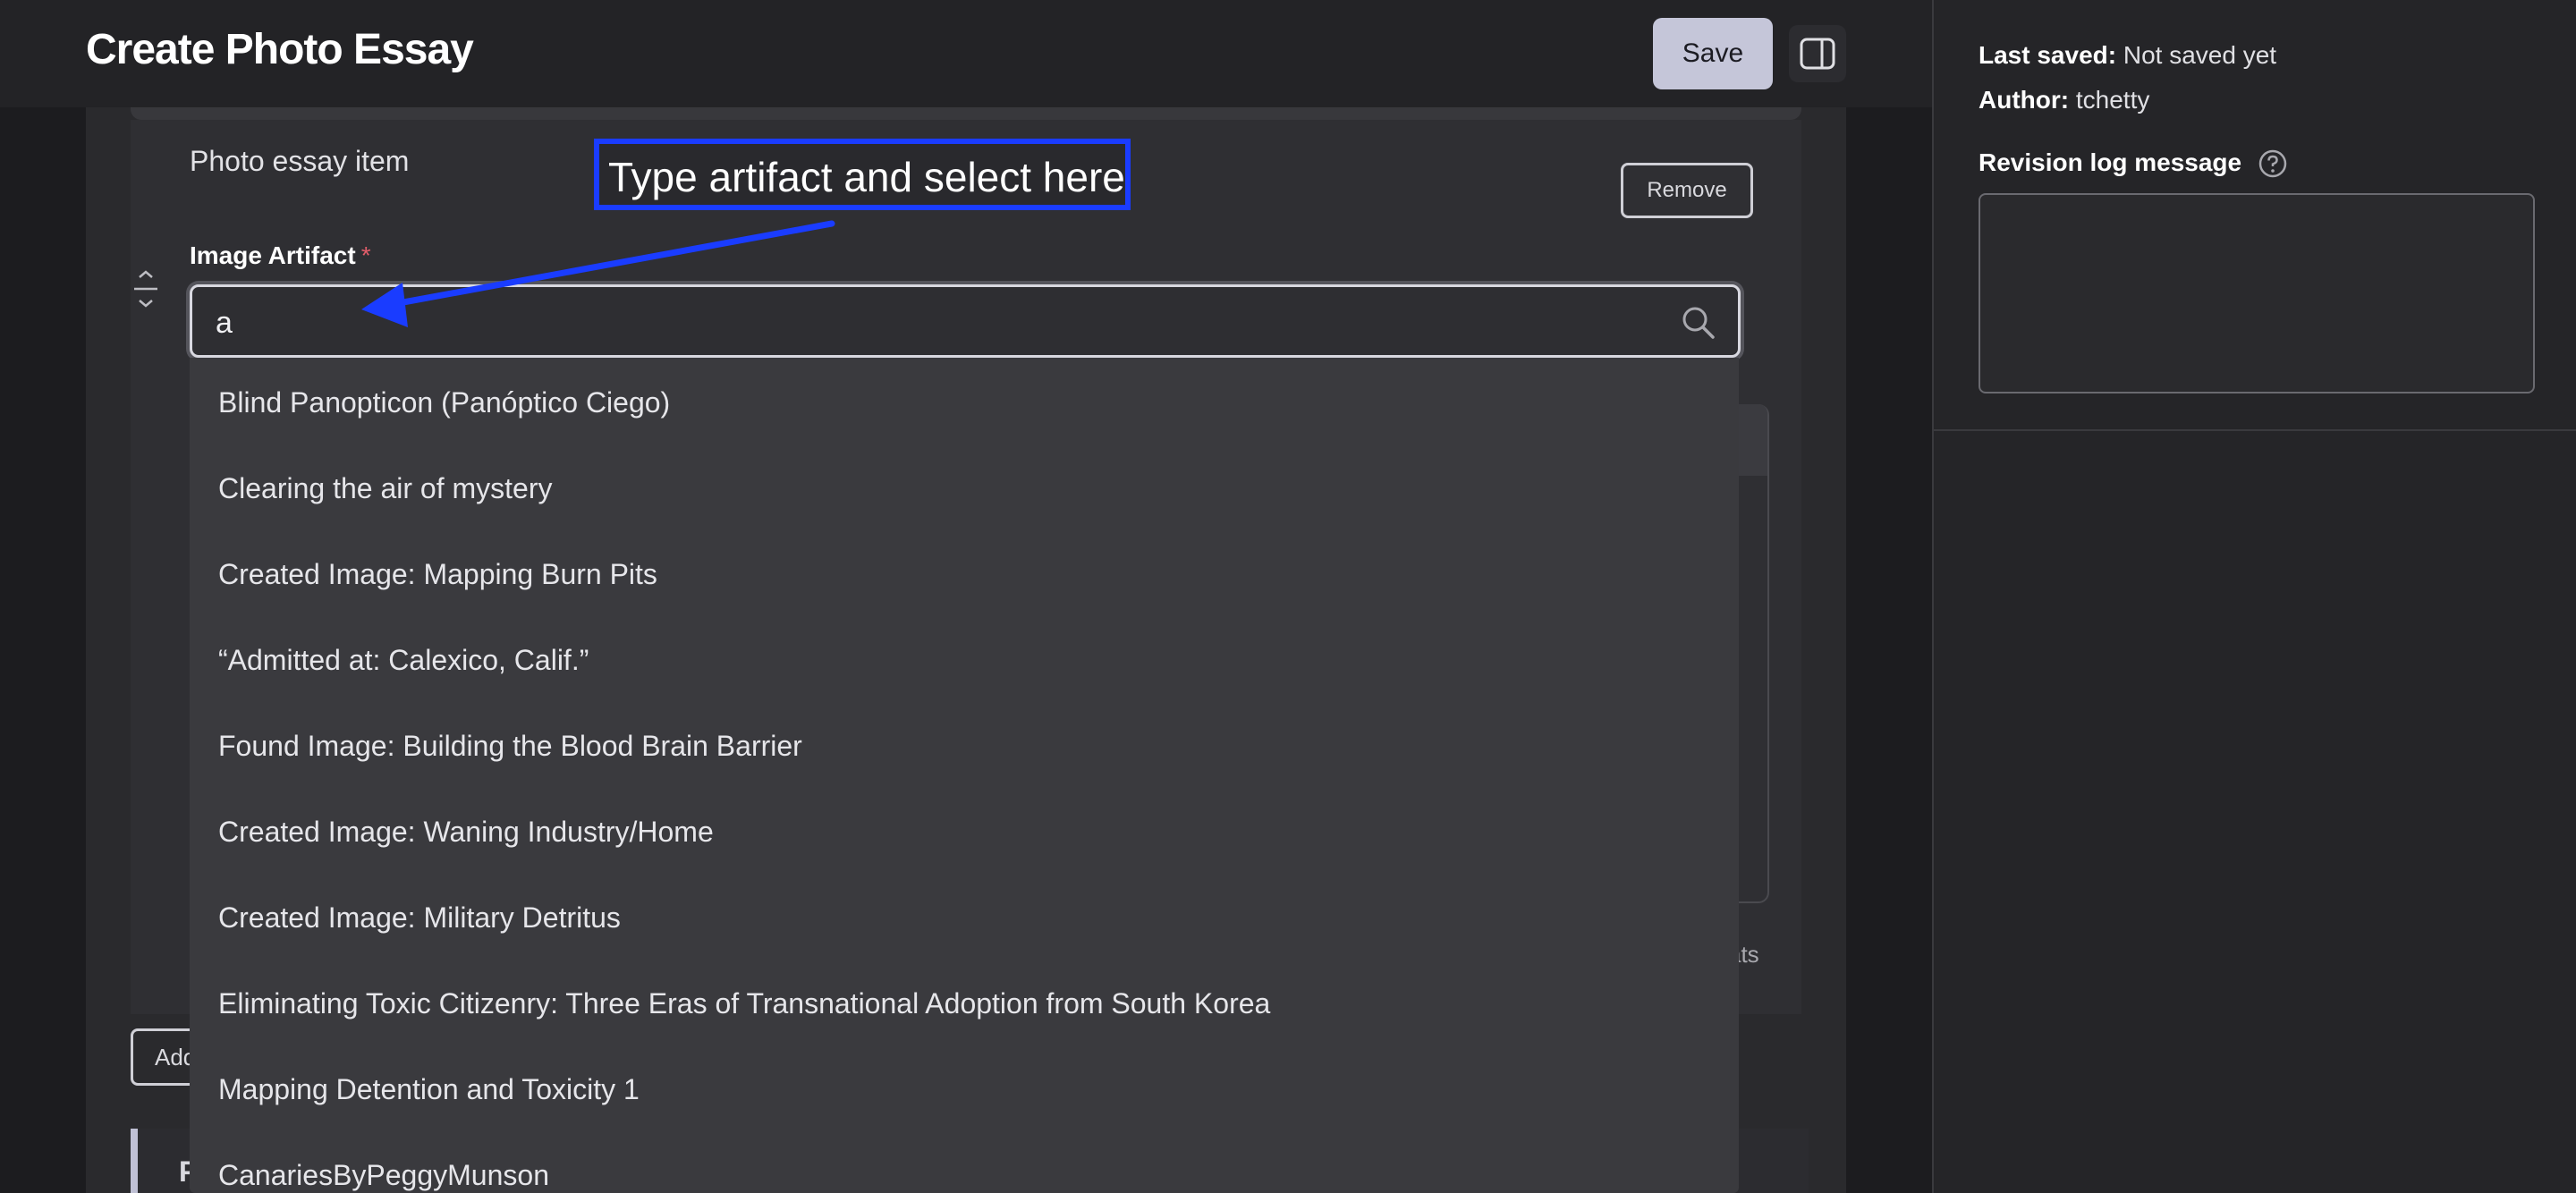 The width and height of the screenshot is (2576, 1193). I want to click on last-saved-value: Not saved yet, so click(2200, 55).